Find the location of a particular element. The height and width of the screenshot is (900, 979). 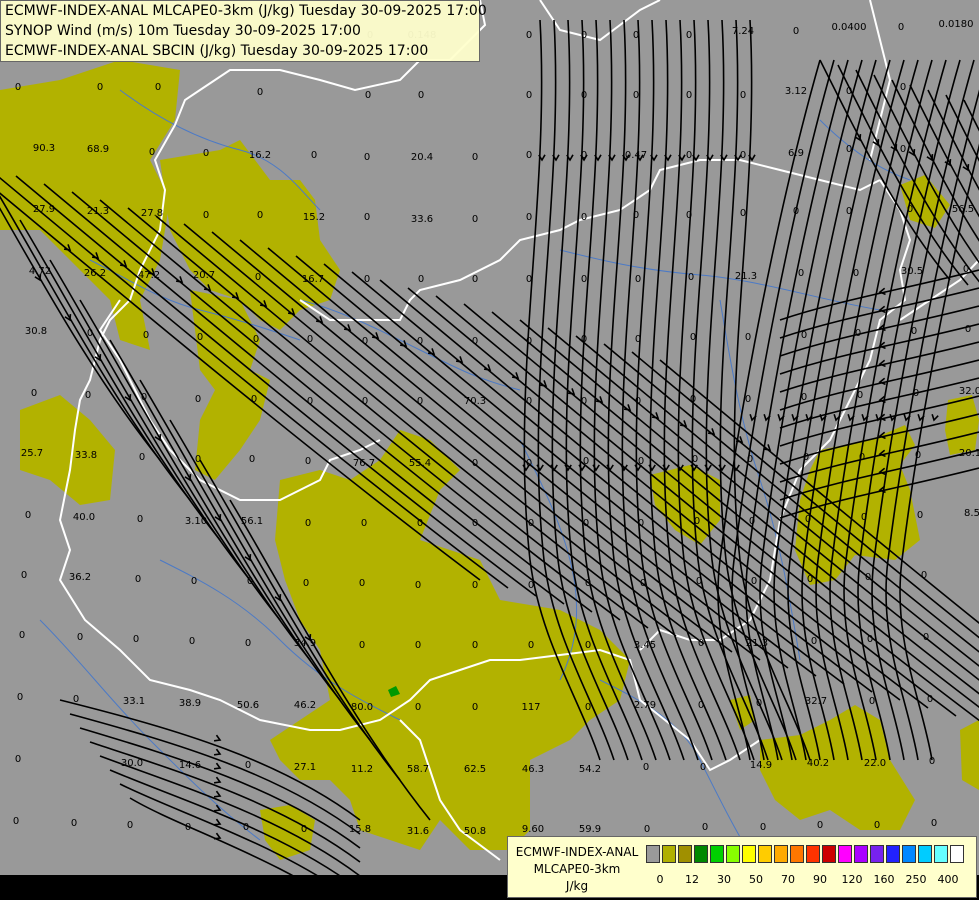

cin-value-label: 31.6 is located at coordinates (418, 831).